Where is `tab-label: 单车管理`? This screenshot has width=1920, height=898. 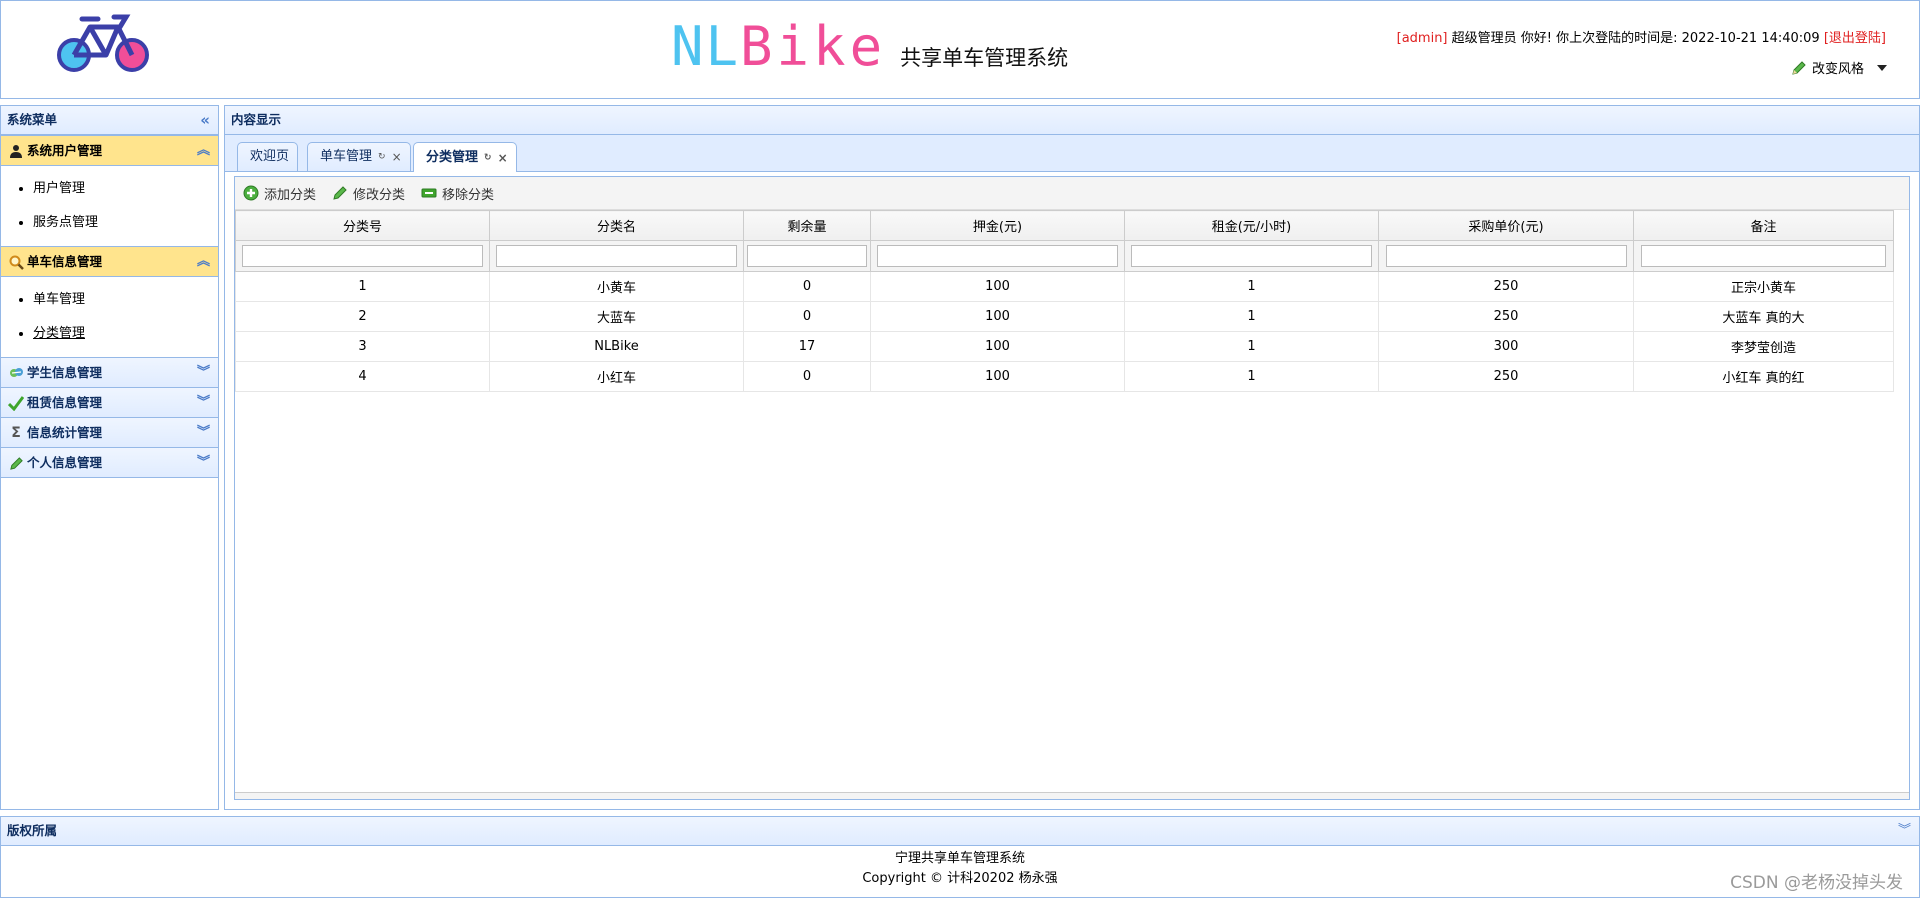
tab-label: 单车管理 is located at coordinates (346, 156).